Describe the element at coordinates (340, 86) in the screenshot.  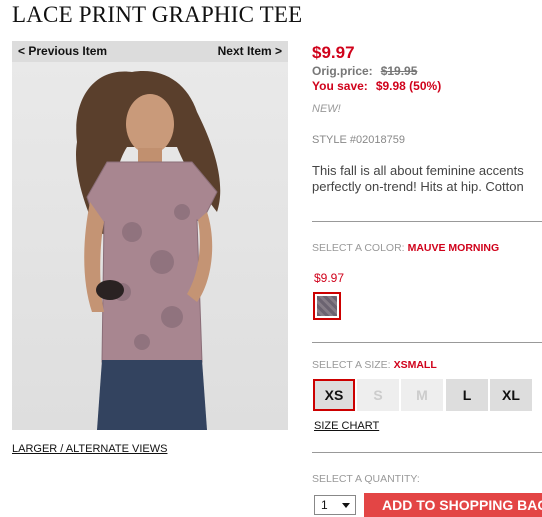
I see `savings-label: You save:` at that location.